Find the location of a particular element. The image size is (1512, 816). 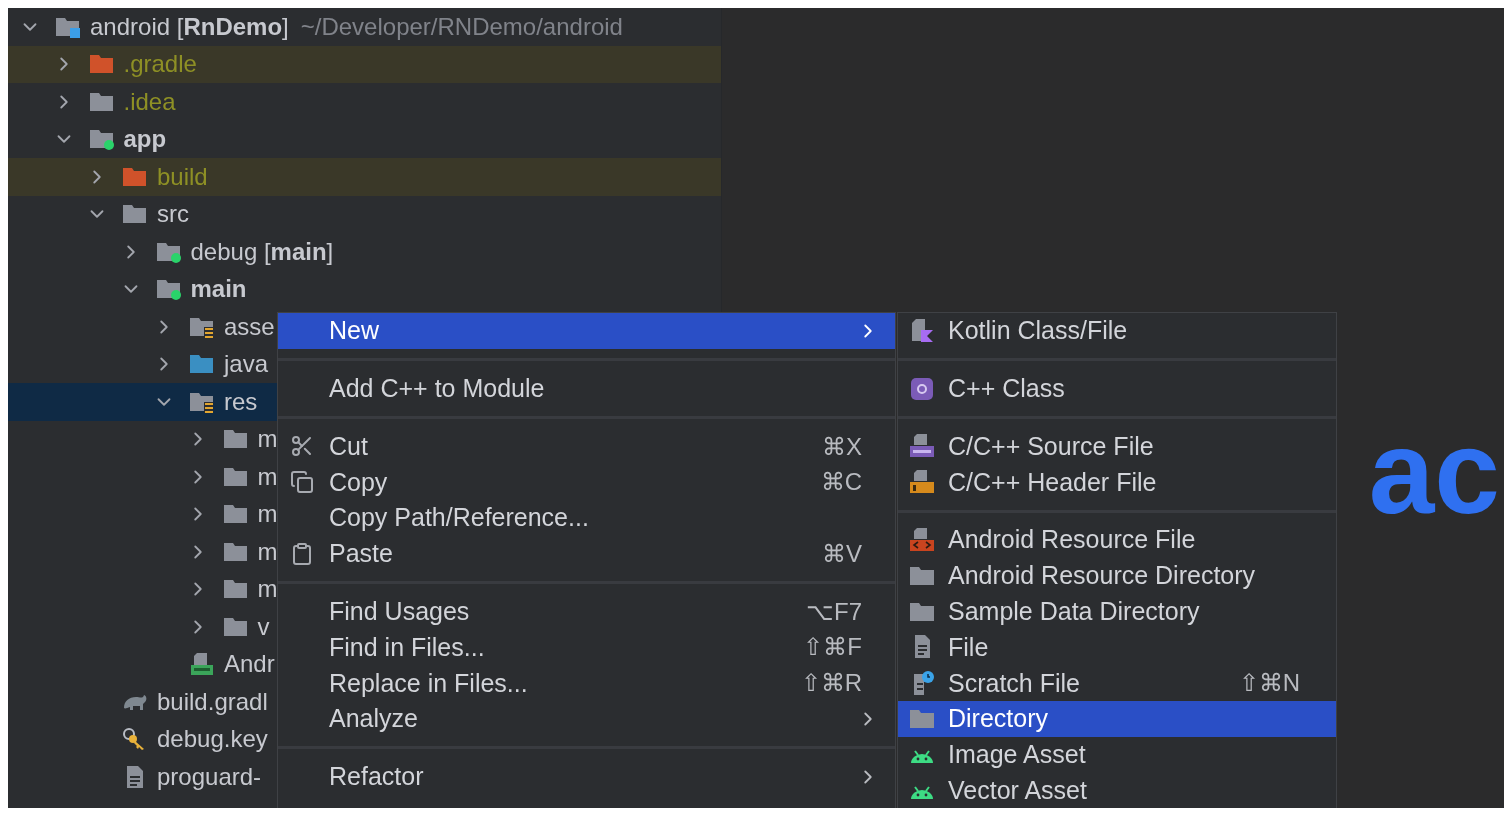

editor-large-text: ac is located at coordinates (1434, 472).